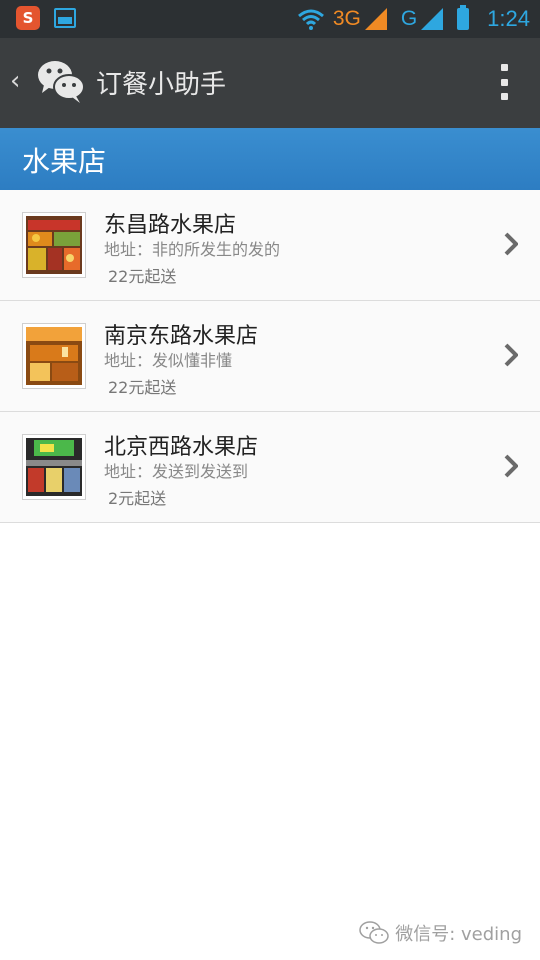 The height and width of the screenshot is (960, 540). I want to click on status-clock: 1:24, so click(508, 18).